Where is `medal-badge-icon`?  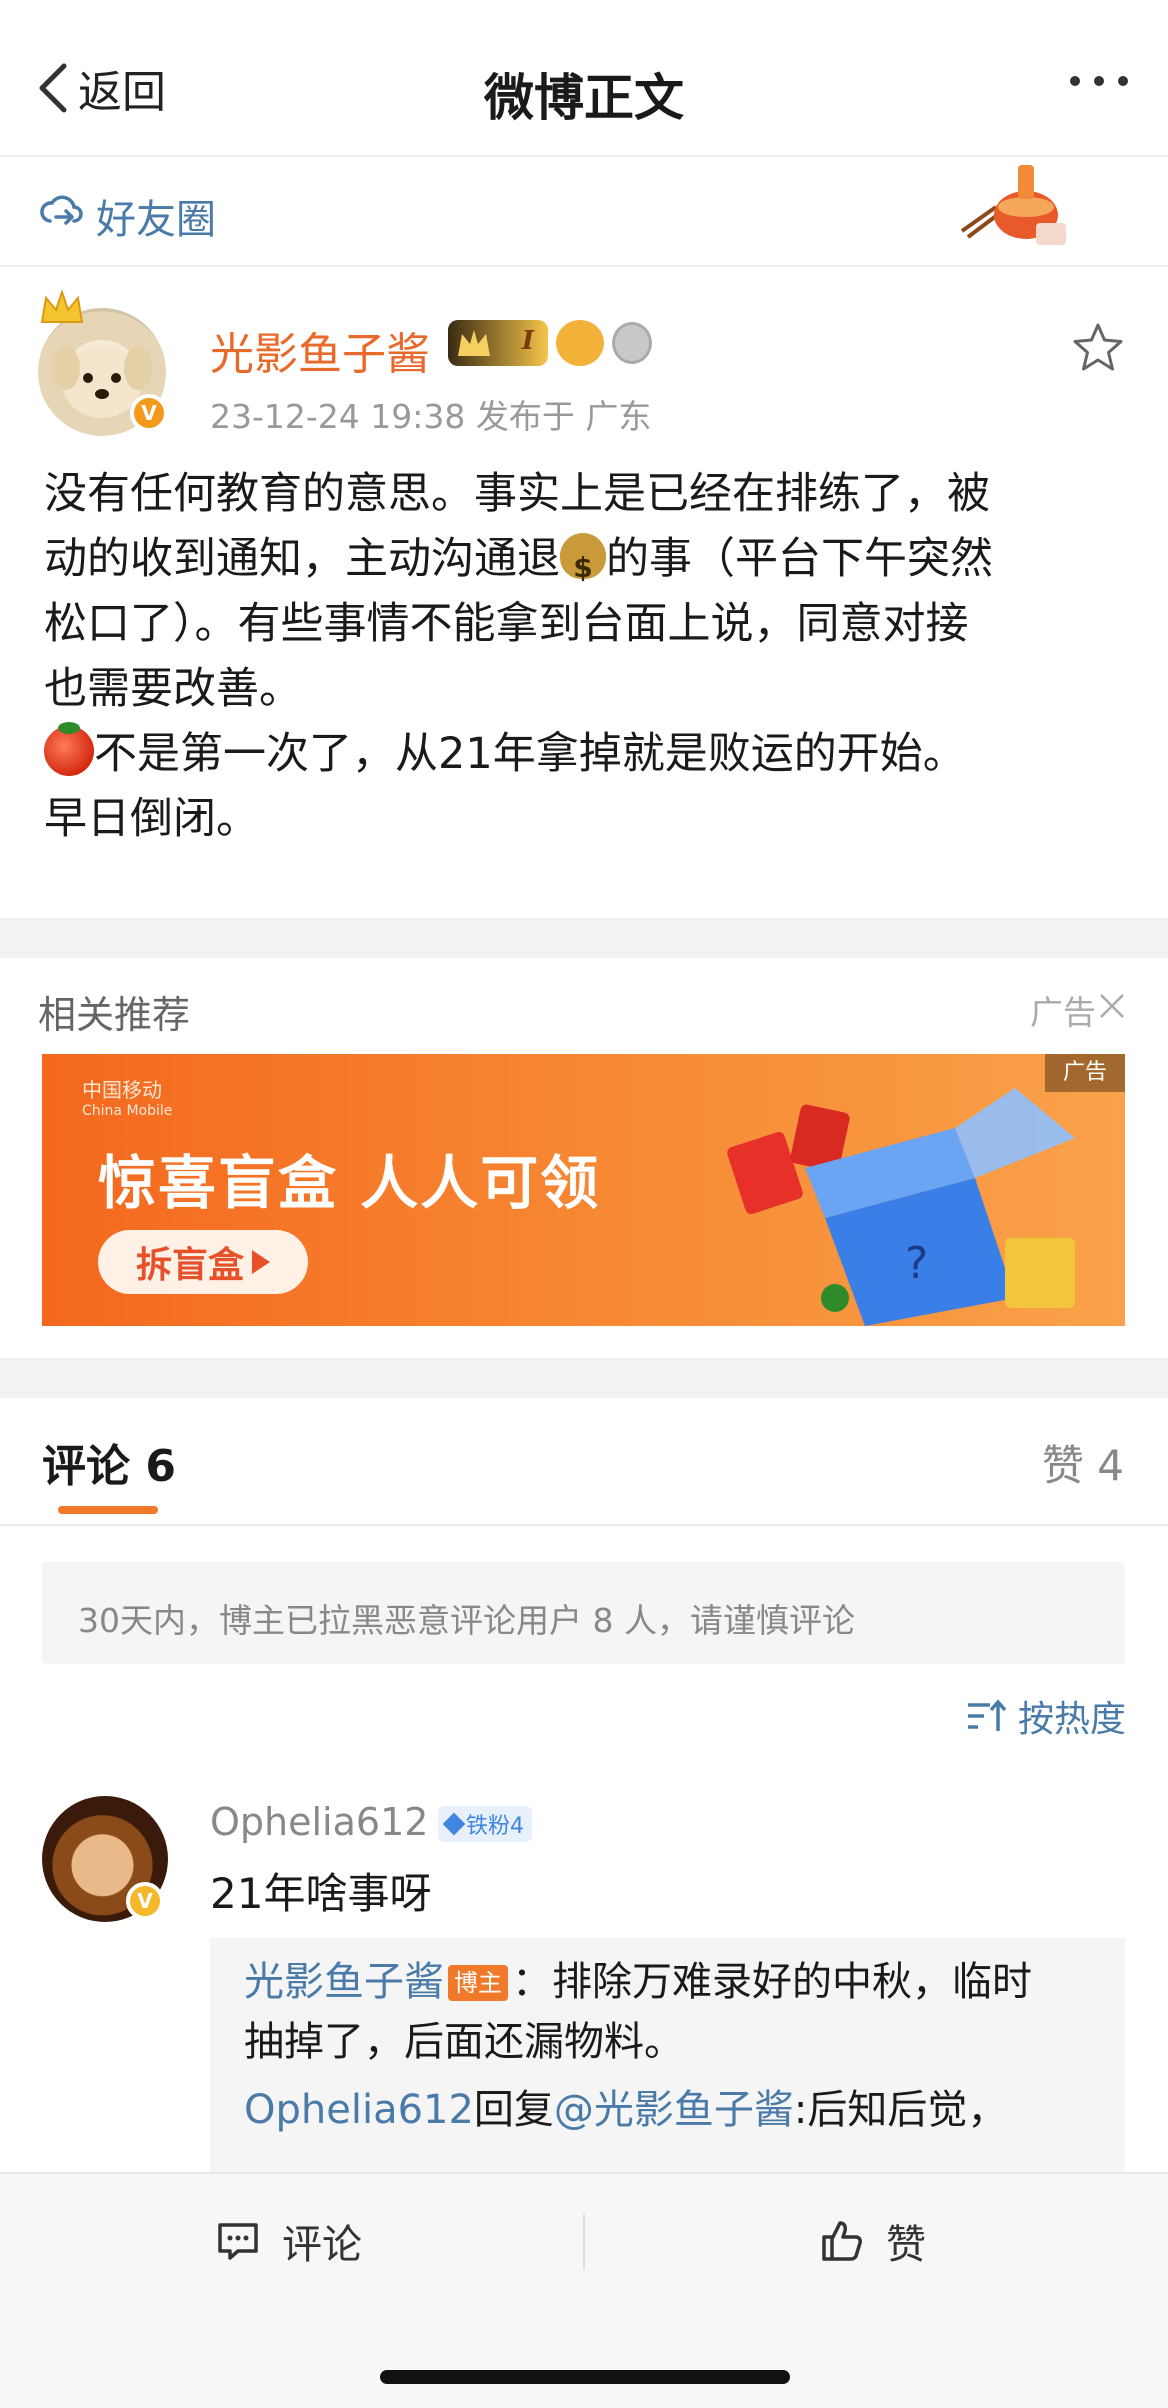
medal-badge-icon is located at coordinates (632, 343).